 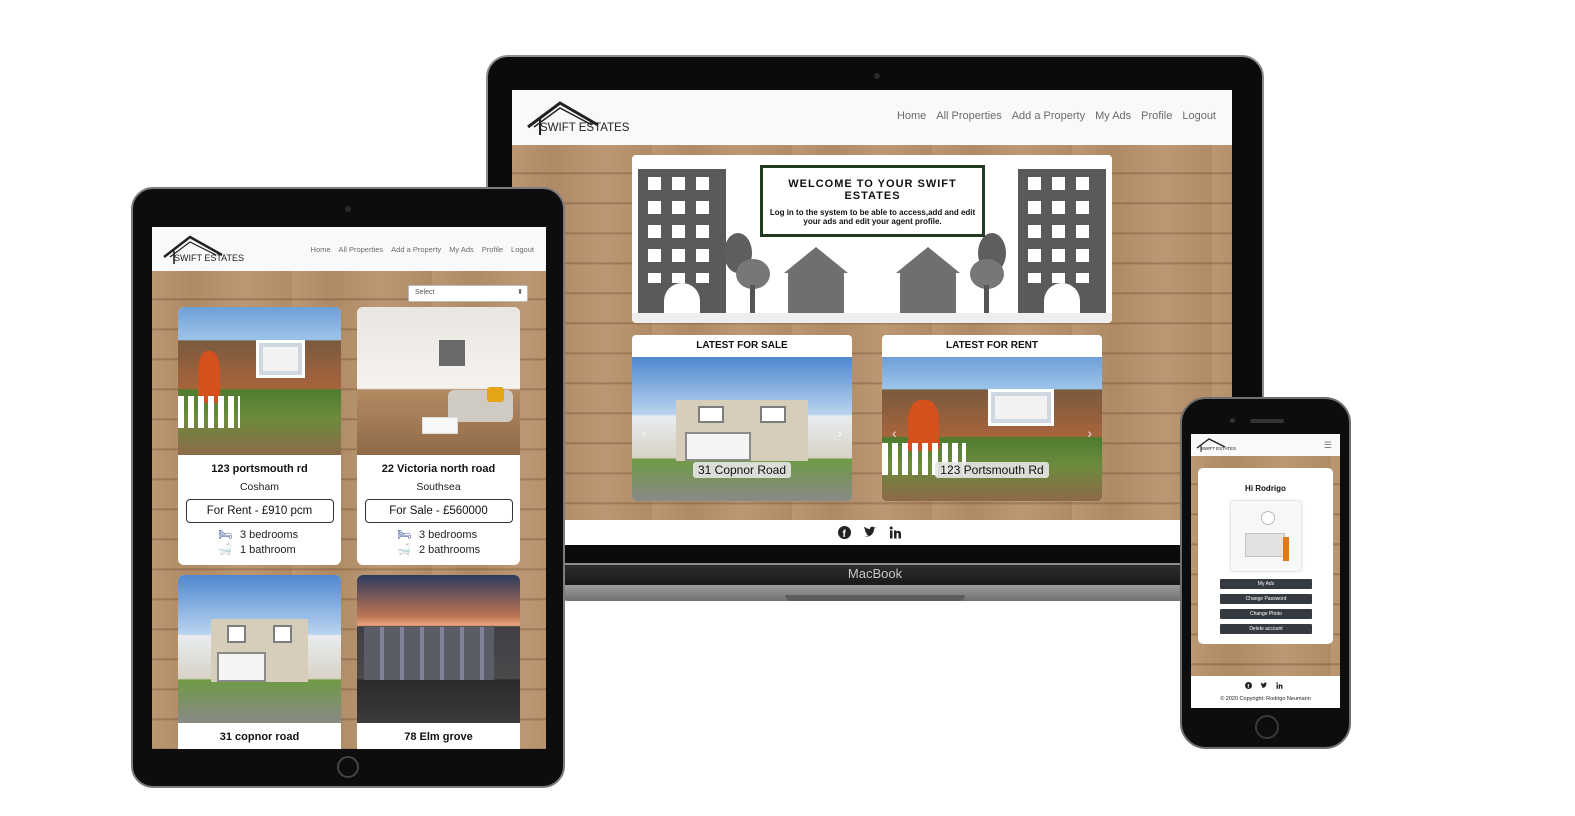 What do you see at coordinates (742, 345) in the screenshot?
I see `latest-sale-header: LATEST FOR SALE` at bounding box center [742, 345].